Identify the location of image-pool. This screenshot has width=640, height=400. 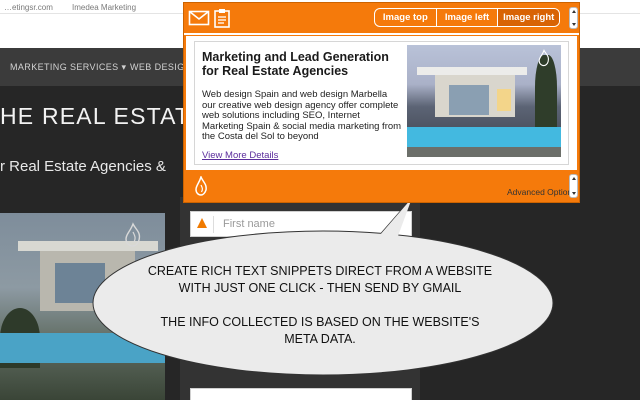
(484, 137).